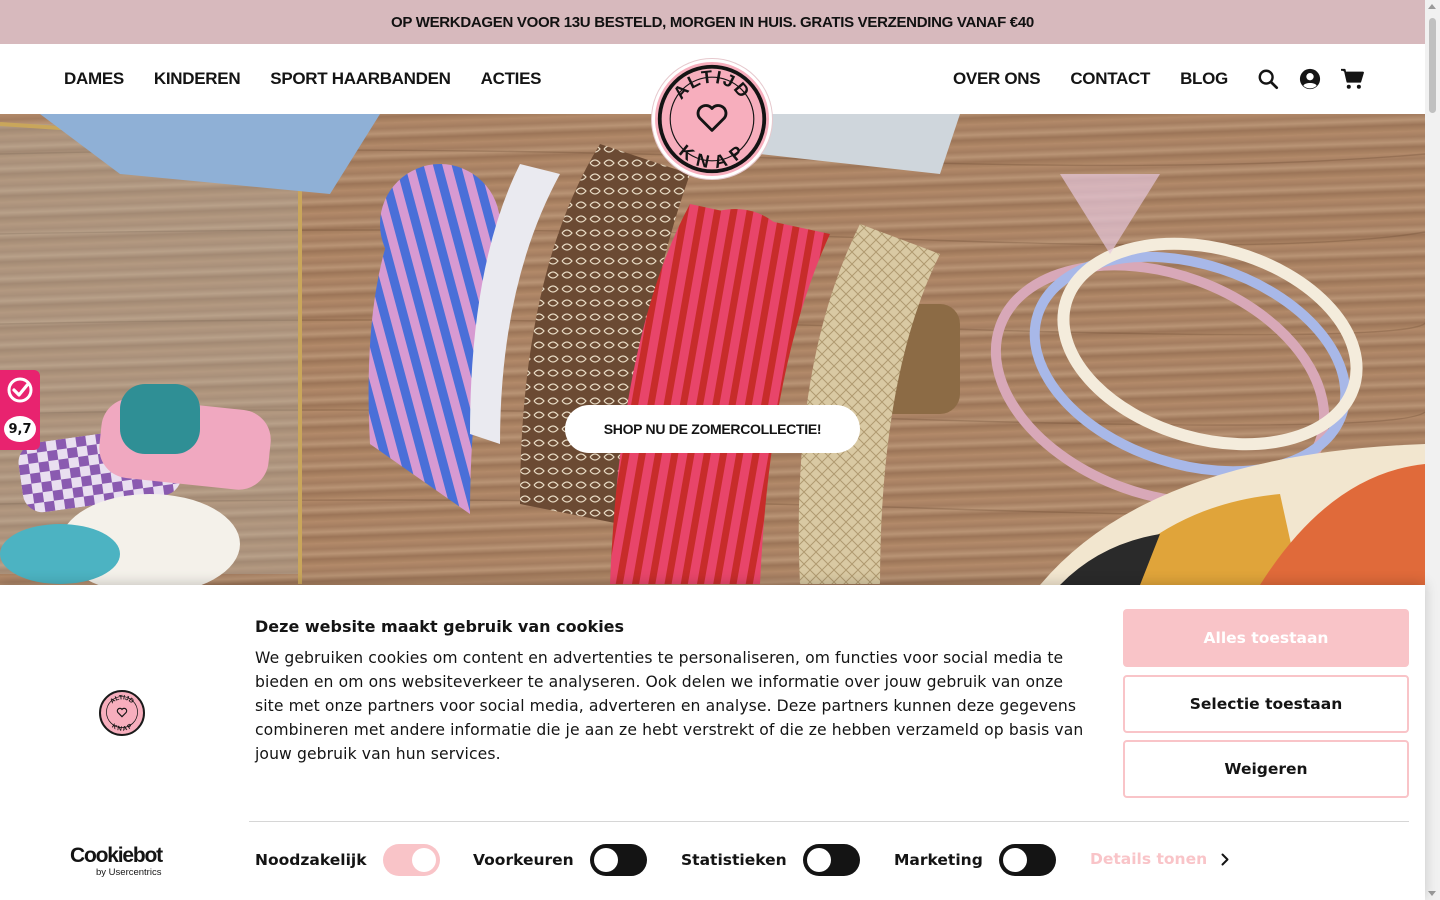 Image resolution: width=1440 pixels, height=900 pixels. I want to click on toggle-marketing-group: Marketing, so click(975, 860).